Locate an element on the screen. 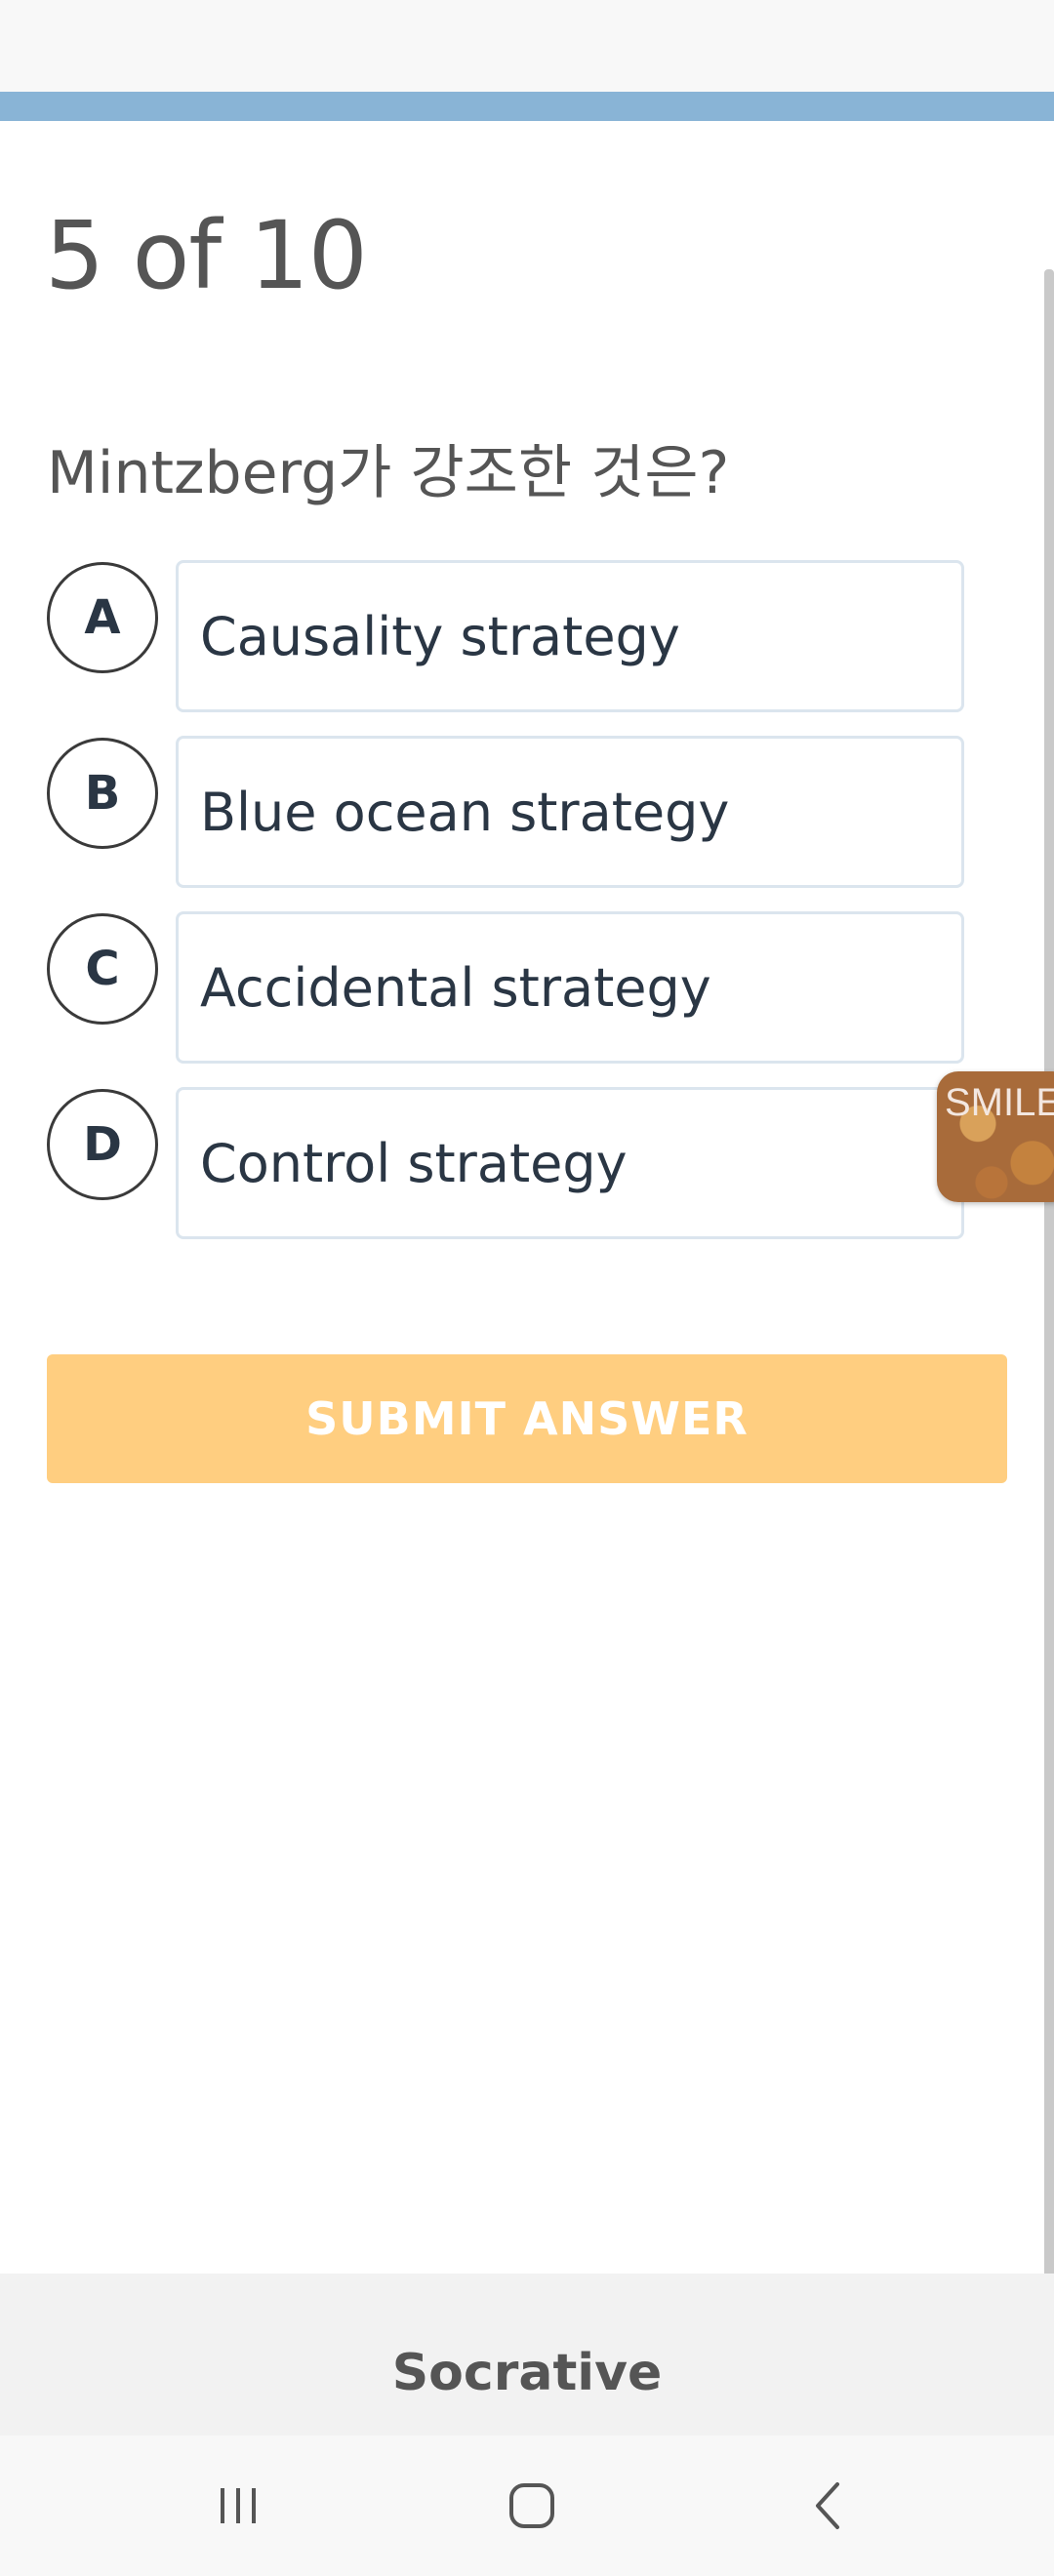 The image size is (1054, 2576). bubble-label: SMILE is located at coordinates (1000, 1102).